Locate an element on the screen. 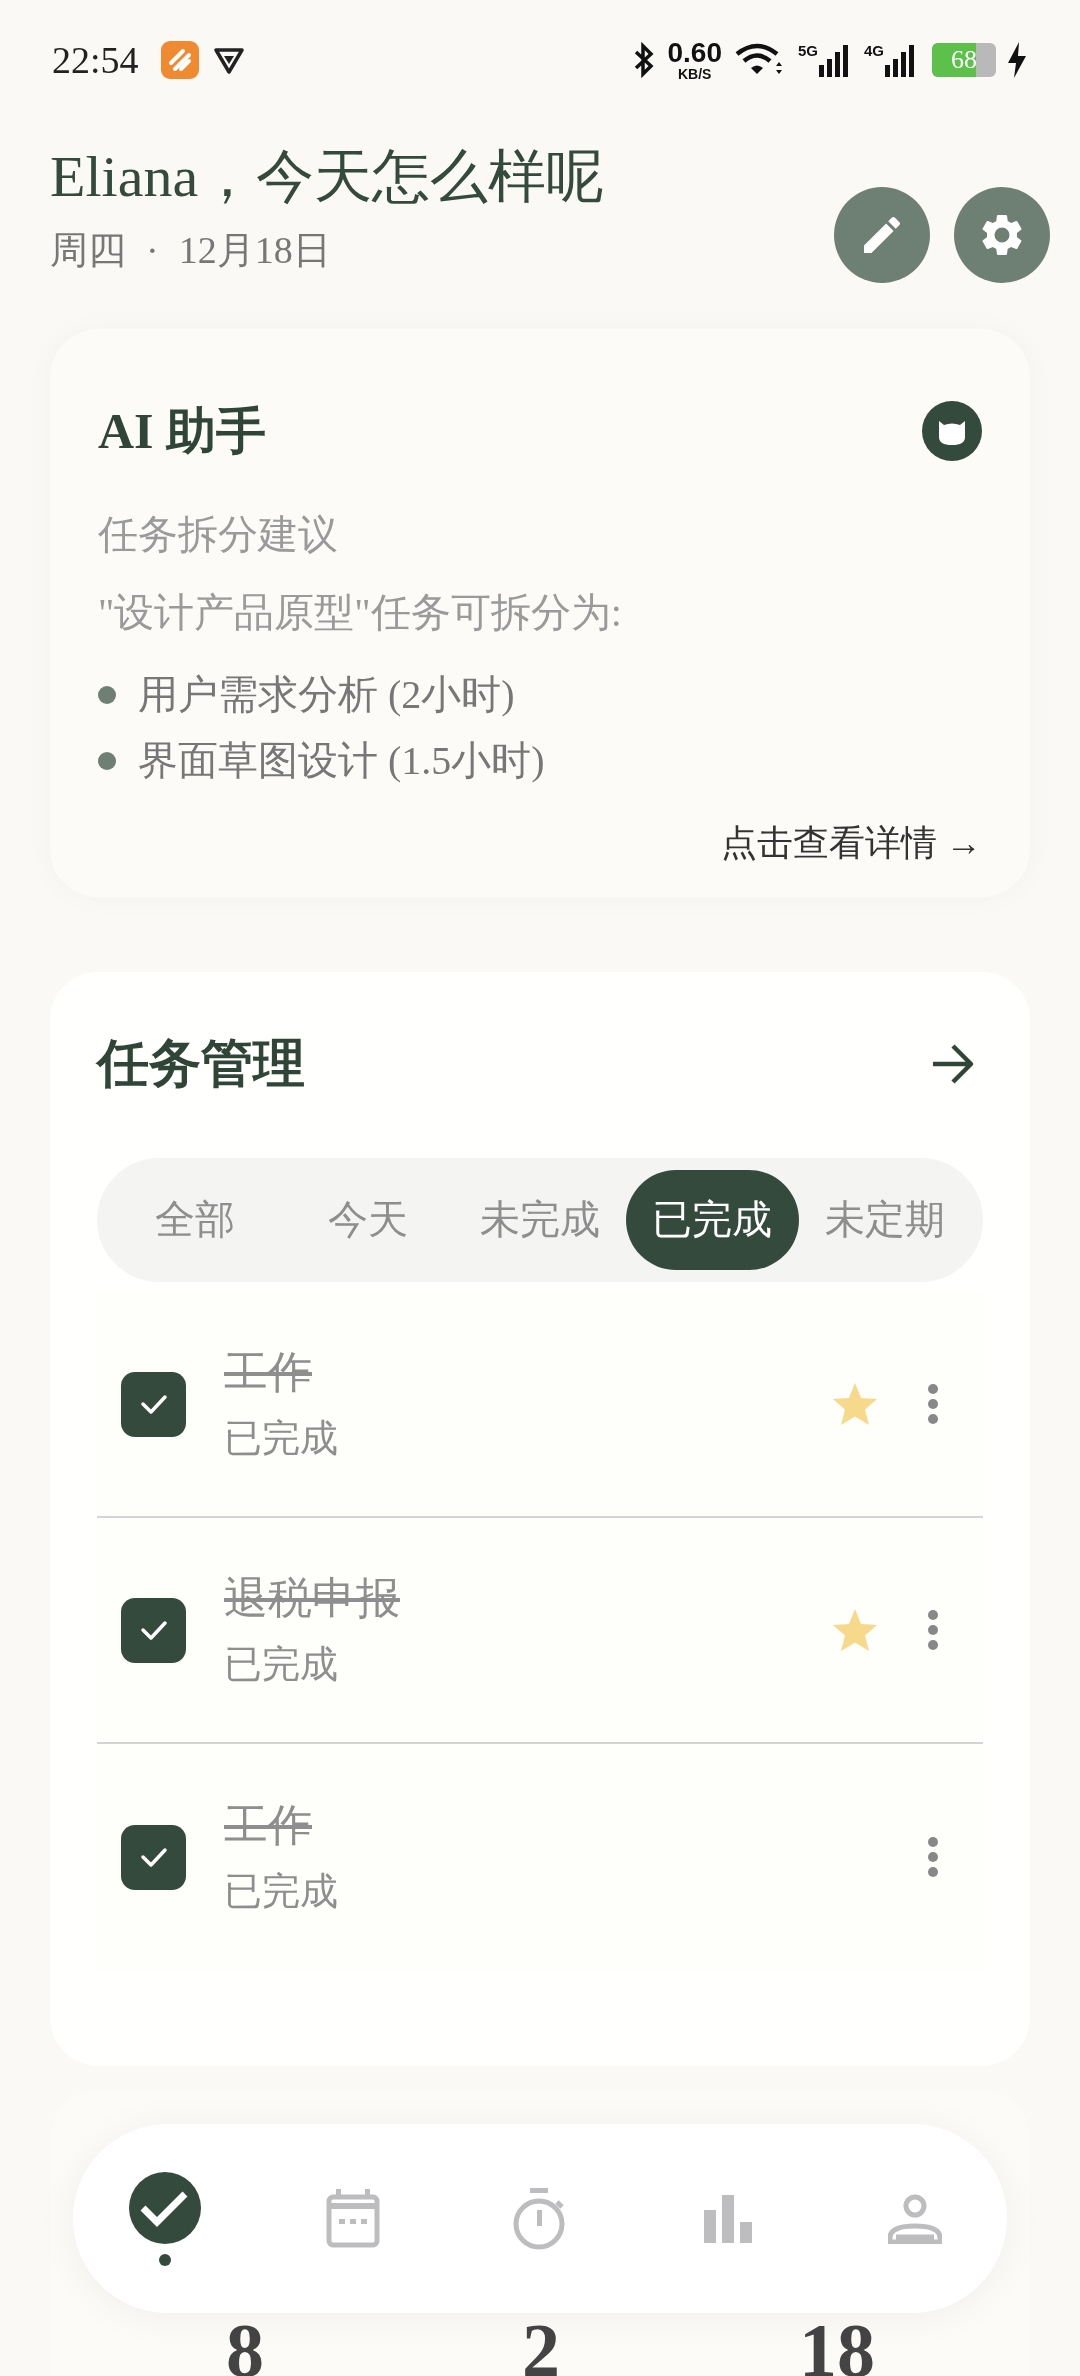 The width and height of the screenshot is (1080, 2376). filter-tab: 今天 is located at coordinates (367, 1220).